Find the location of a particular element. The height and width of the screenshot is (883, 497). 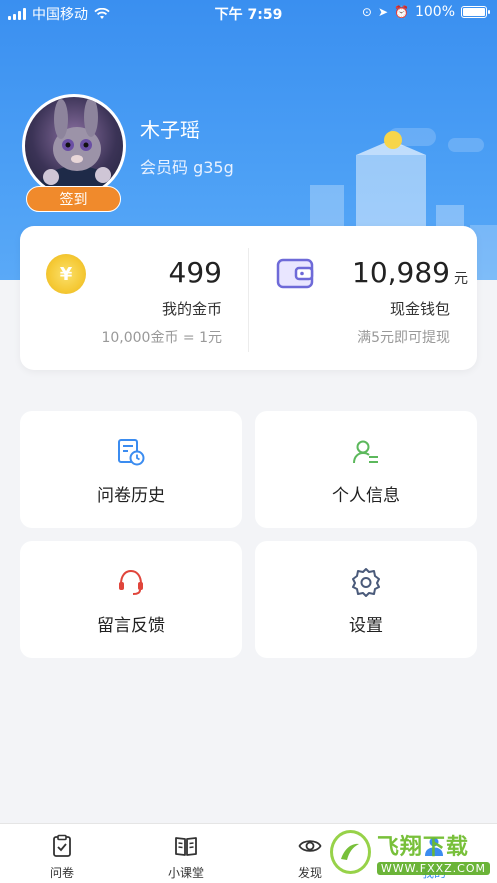

tile-settings: 设置 is located at coordinates (366, 599).